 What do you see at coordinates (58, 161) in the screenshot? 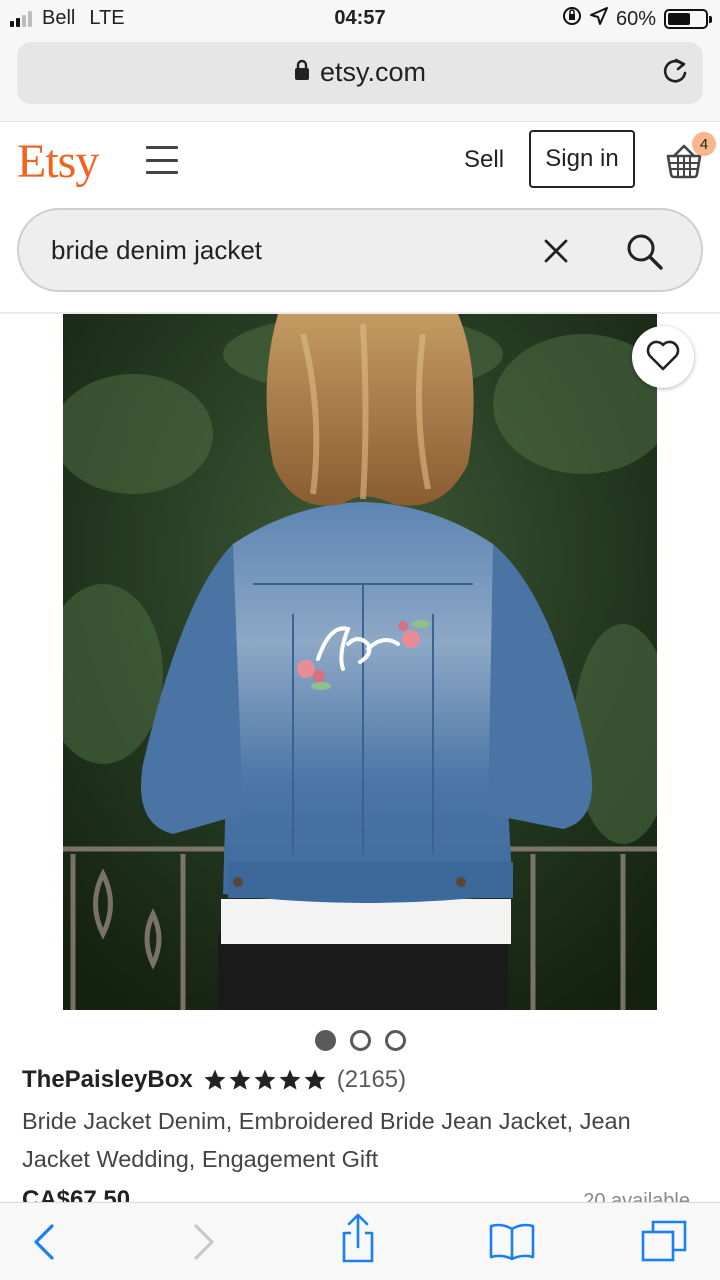
I see `etsy-logo: Etsy` at bounding box center [58, 161].